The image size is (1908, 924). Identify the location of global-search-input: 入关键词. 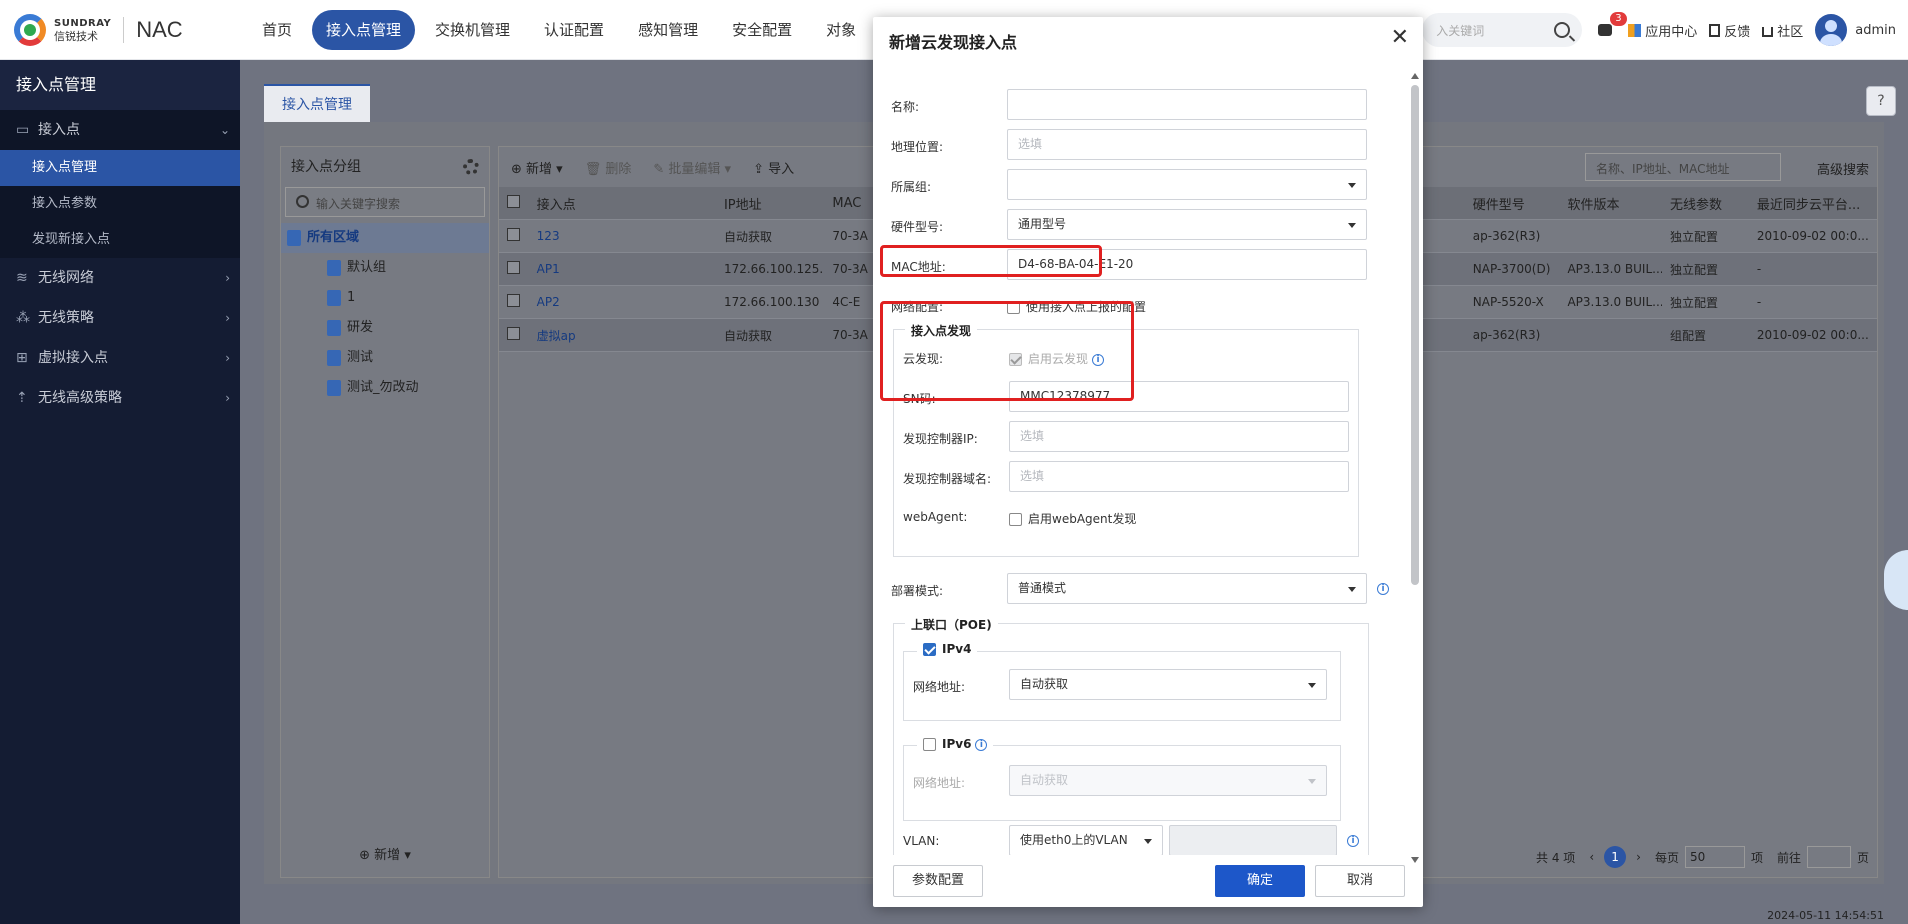
(1502, 30).